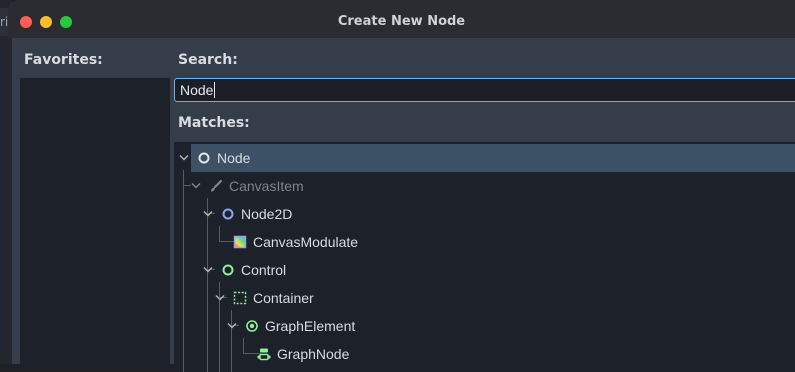  I want to click on brush-icon, so click(217, 185).